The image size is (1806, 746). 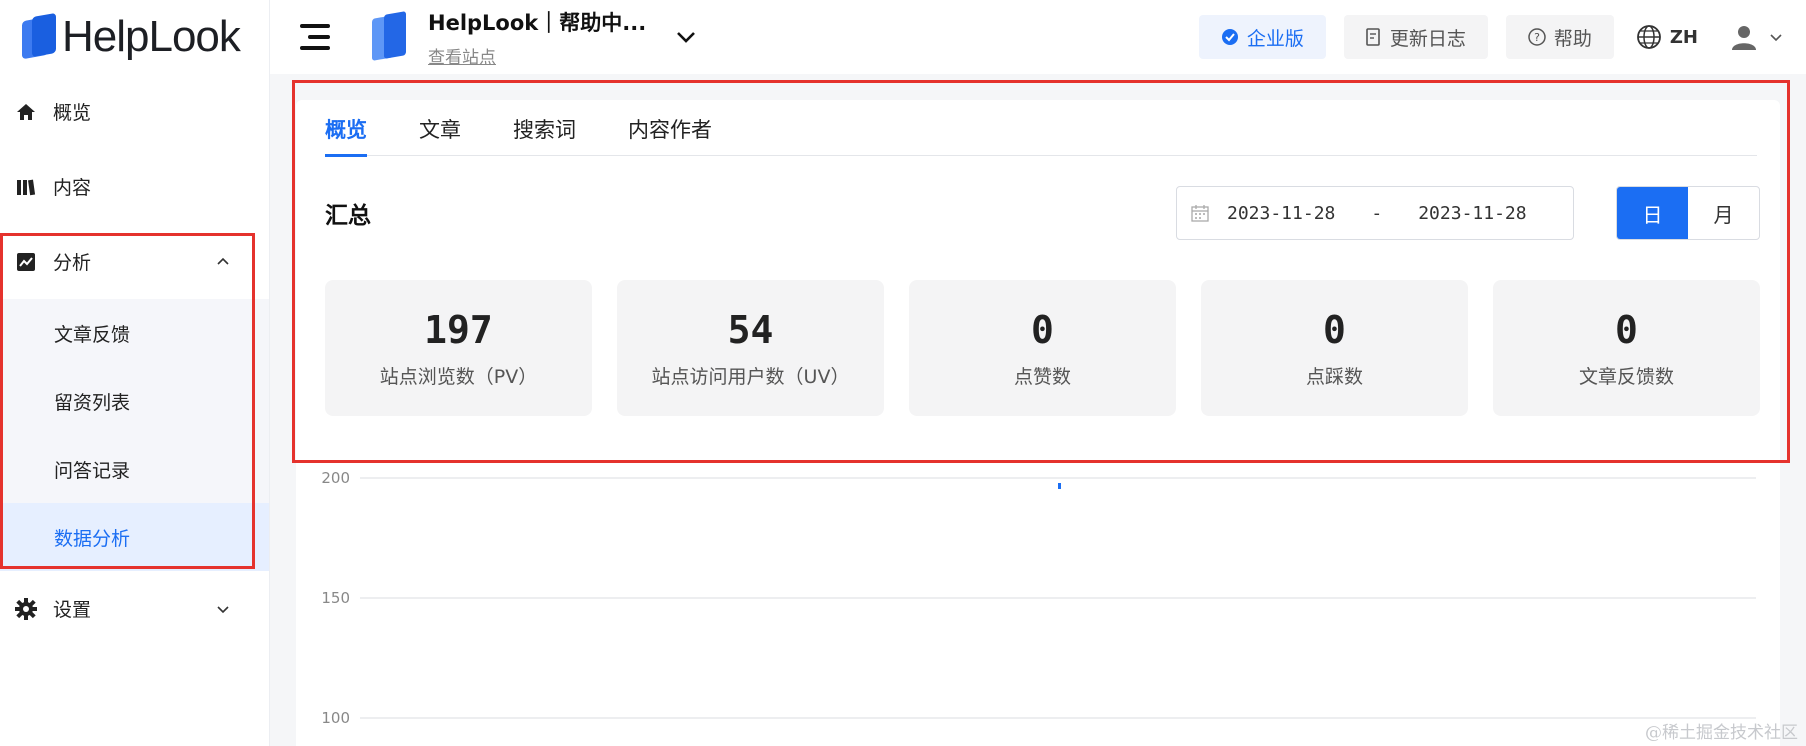 I want to click on tab-overview: 概览, so click(x=346, y=128).